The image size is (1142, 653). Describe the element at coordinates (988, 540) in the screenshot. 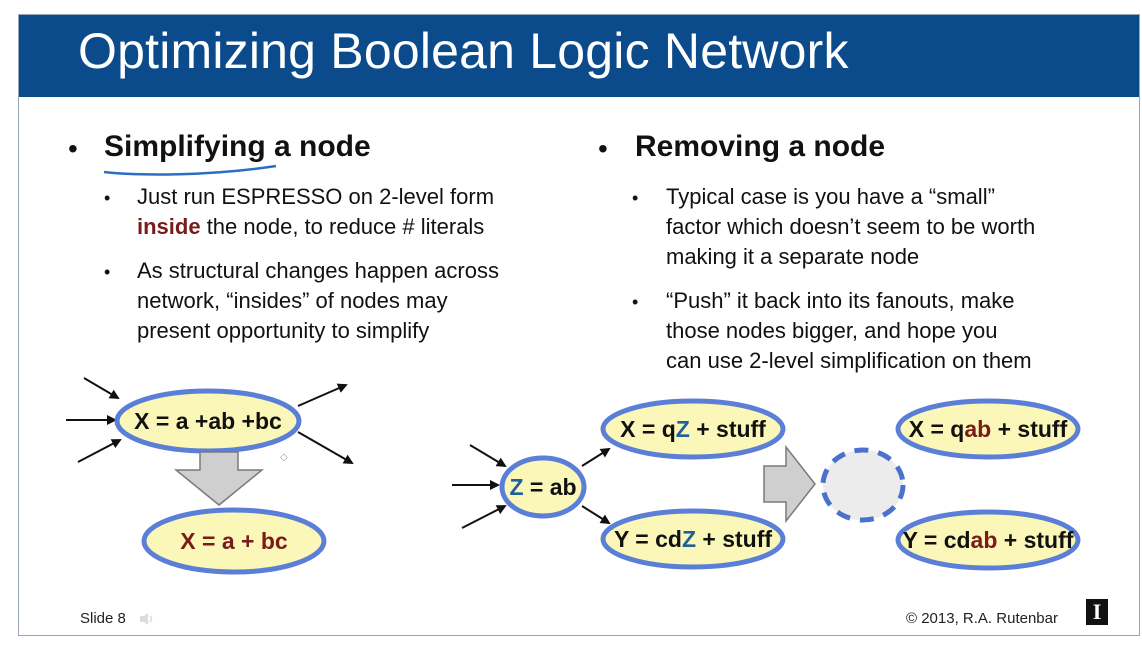

I see `node-y-result-label: Y = cdab + stuff` at that location.